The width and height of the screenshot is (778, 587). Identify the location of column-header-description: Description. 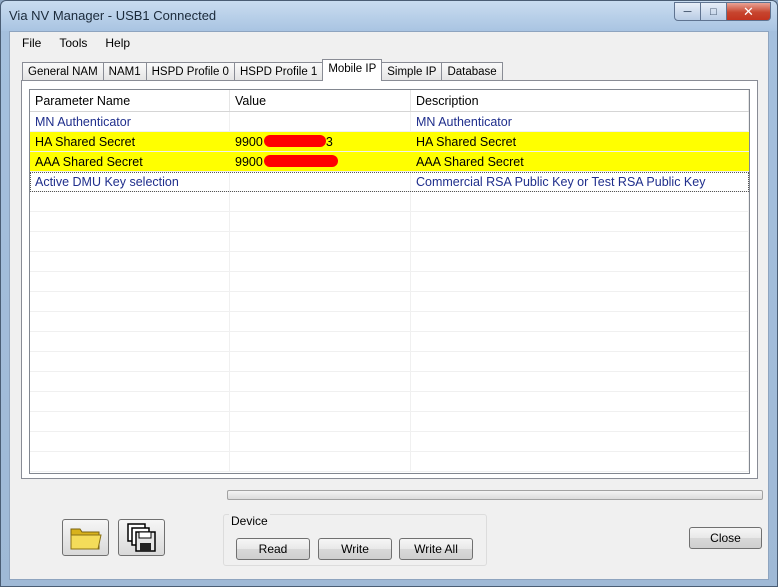
(580, 100).